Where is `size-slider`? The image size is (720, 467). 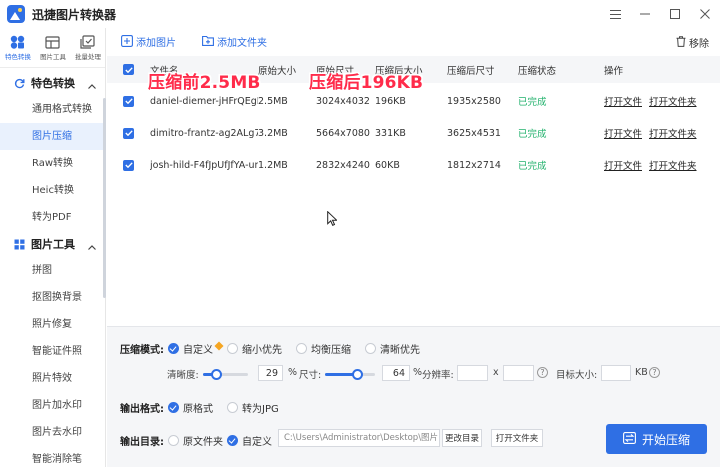 size-slider is located at coordinates (350, 374).